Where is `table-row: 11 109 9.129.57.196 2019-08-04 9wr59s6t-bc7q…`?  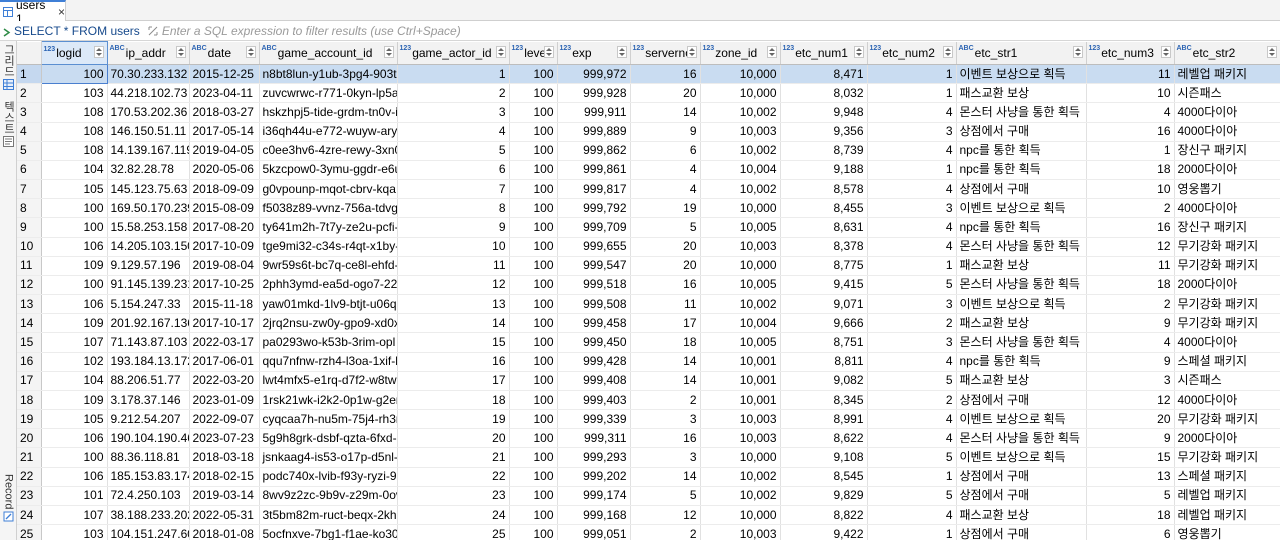 table-row: 11 109 9.129.57.196 2019-08-04 9wr59s6t-bc7q… is located at coordinates (648, 266).